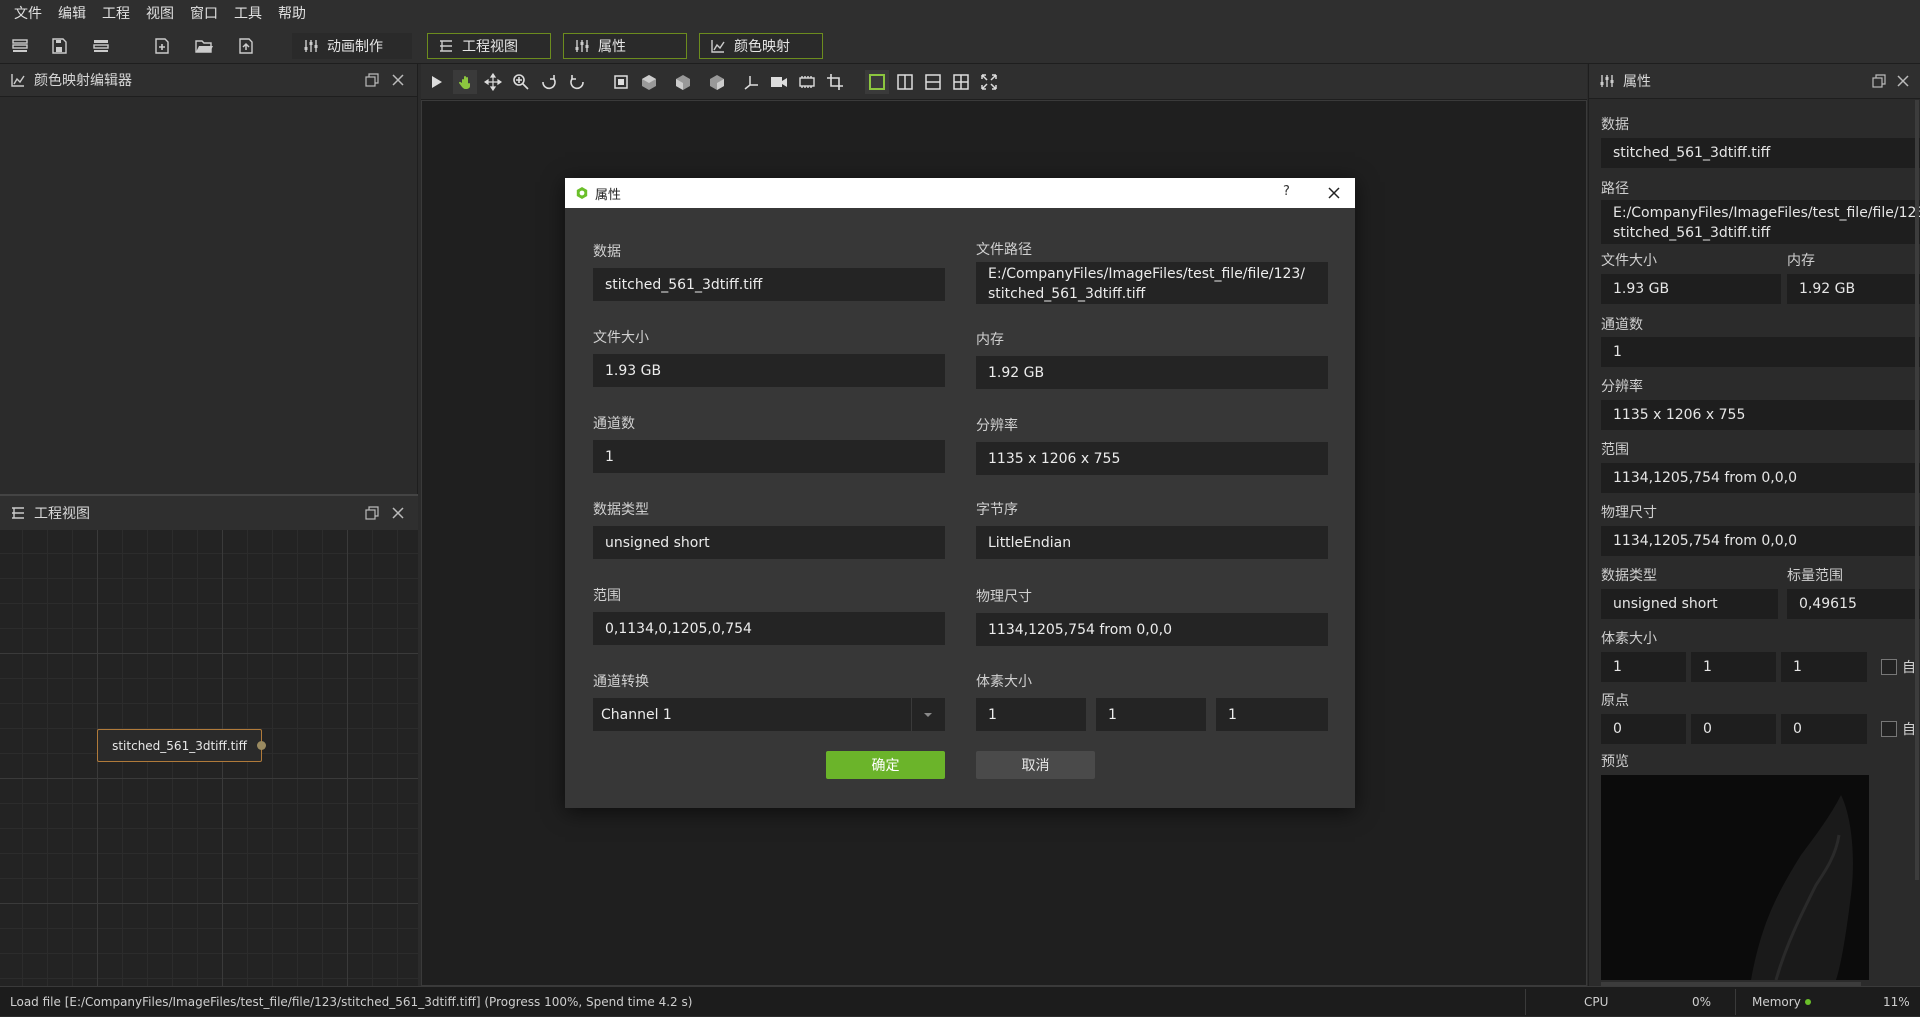 The height and width of the screenshot is (1017, 1920). I want to click on save-as-icon, so click(101, 46).